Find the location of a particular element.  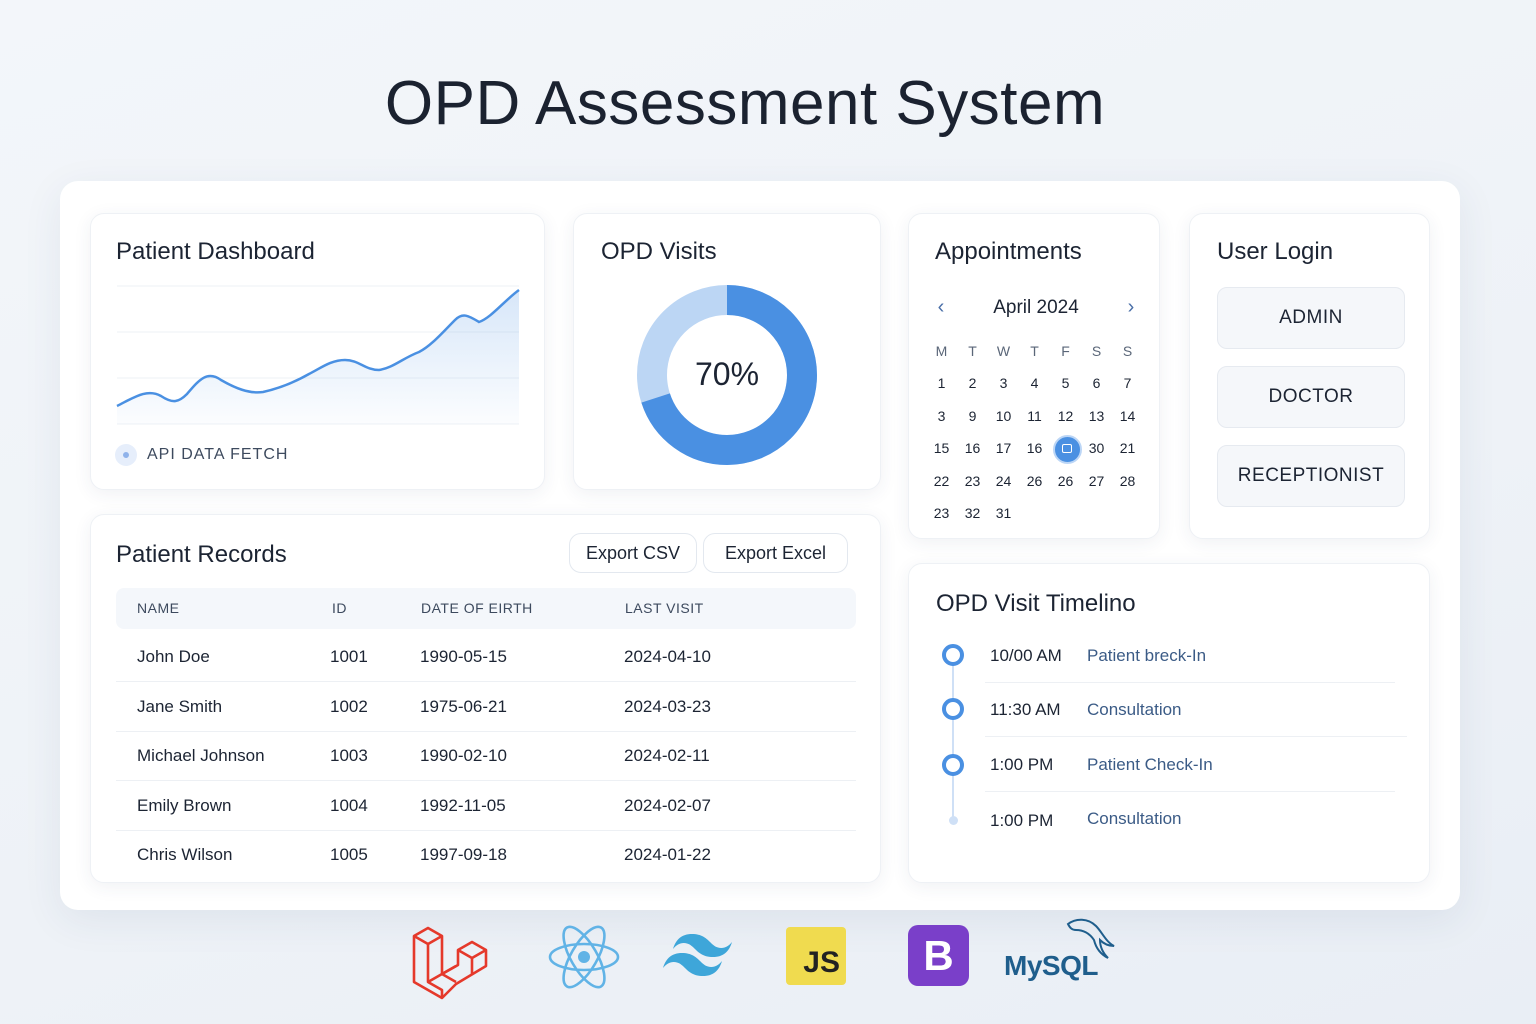

chevron-right-icon: › is located at coordinates (1131, 307).